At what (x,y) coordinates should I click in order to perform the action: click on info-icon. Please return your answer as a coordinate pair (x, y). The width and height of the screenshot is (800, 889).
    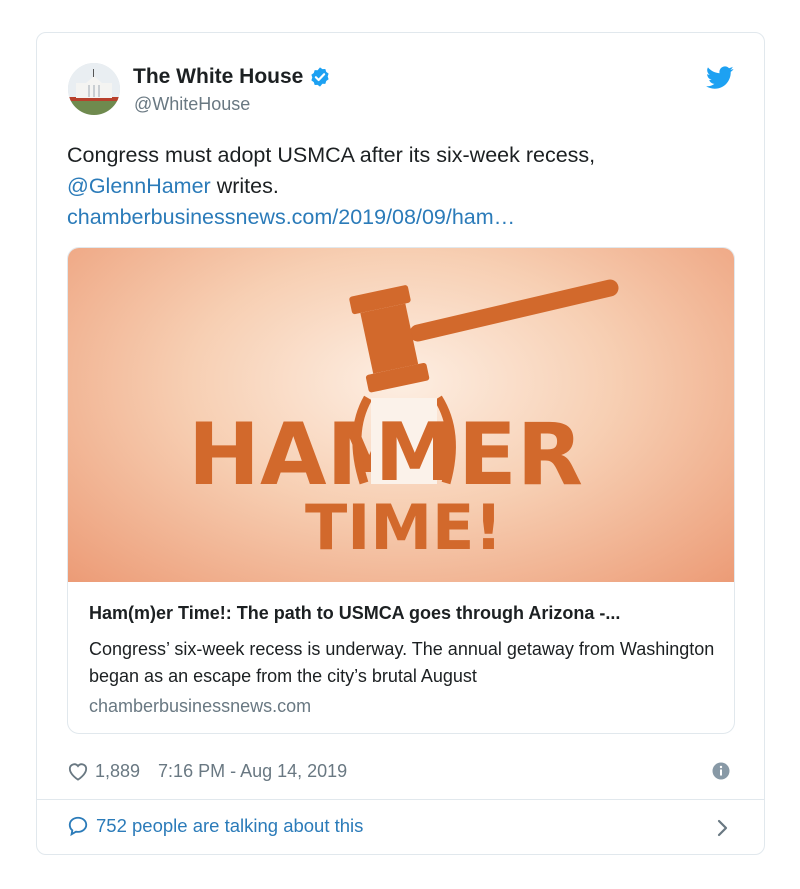
    Looking at the image, I should click on (721, 771).